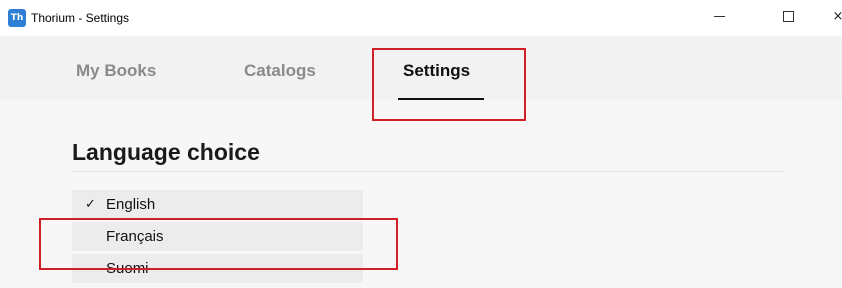  I want to click on close-icon: ×, so click(837, 16).